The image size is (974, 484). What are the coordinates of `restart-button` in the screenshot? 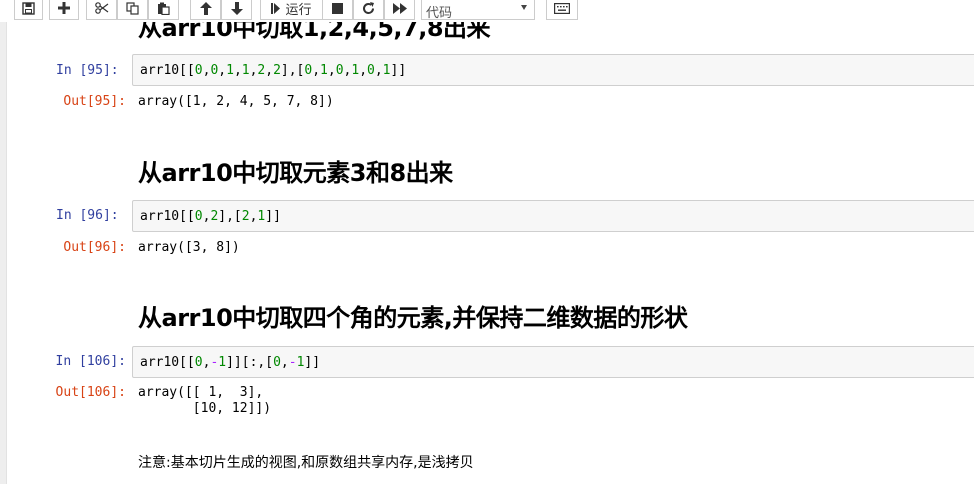 It's located at (368, 10).